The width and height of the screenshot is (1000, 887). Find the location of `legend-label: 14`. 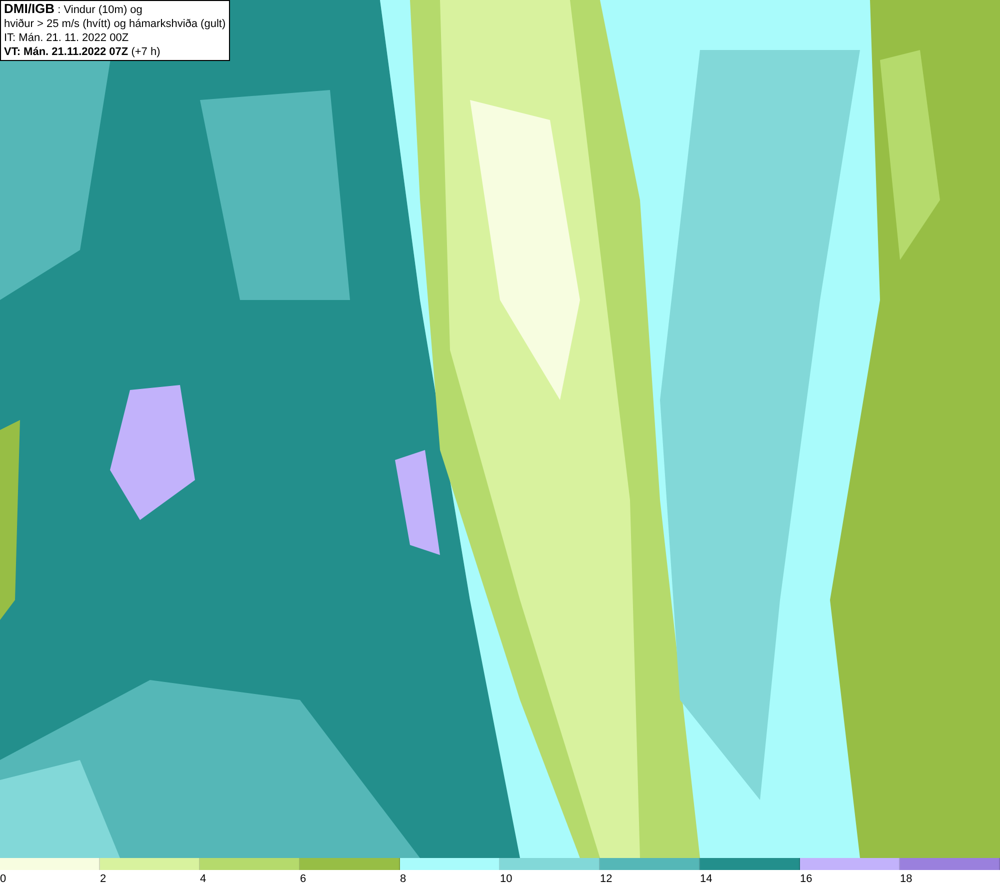

legend-label: 14 is located at coordinates (706, 879).